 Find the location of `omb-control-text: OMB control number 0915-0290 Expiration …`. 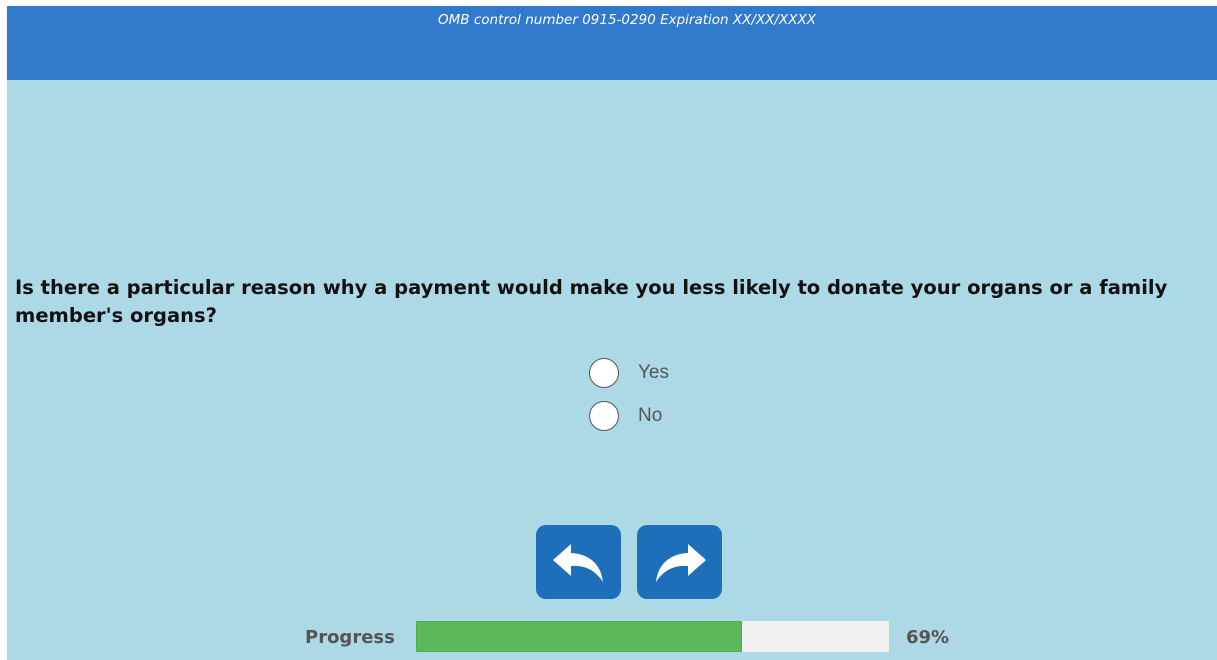

omb-control-text: OMB control number 0915-0290 Expiration … is located at coordinates (627, 20).